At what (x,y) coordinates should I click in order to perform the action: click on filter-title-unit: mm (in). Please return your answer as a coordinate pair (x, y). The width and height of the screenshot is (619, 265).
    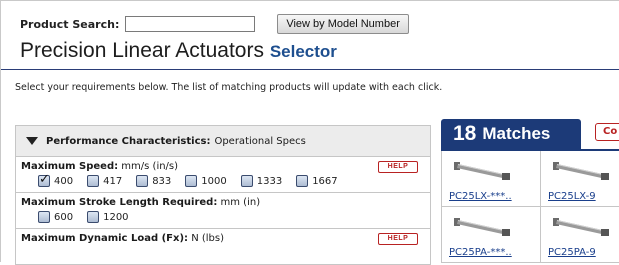
    Looking at the image, I should click on (240, 202).